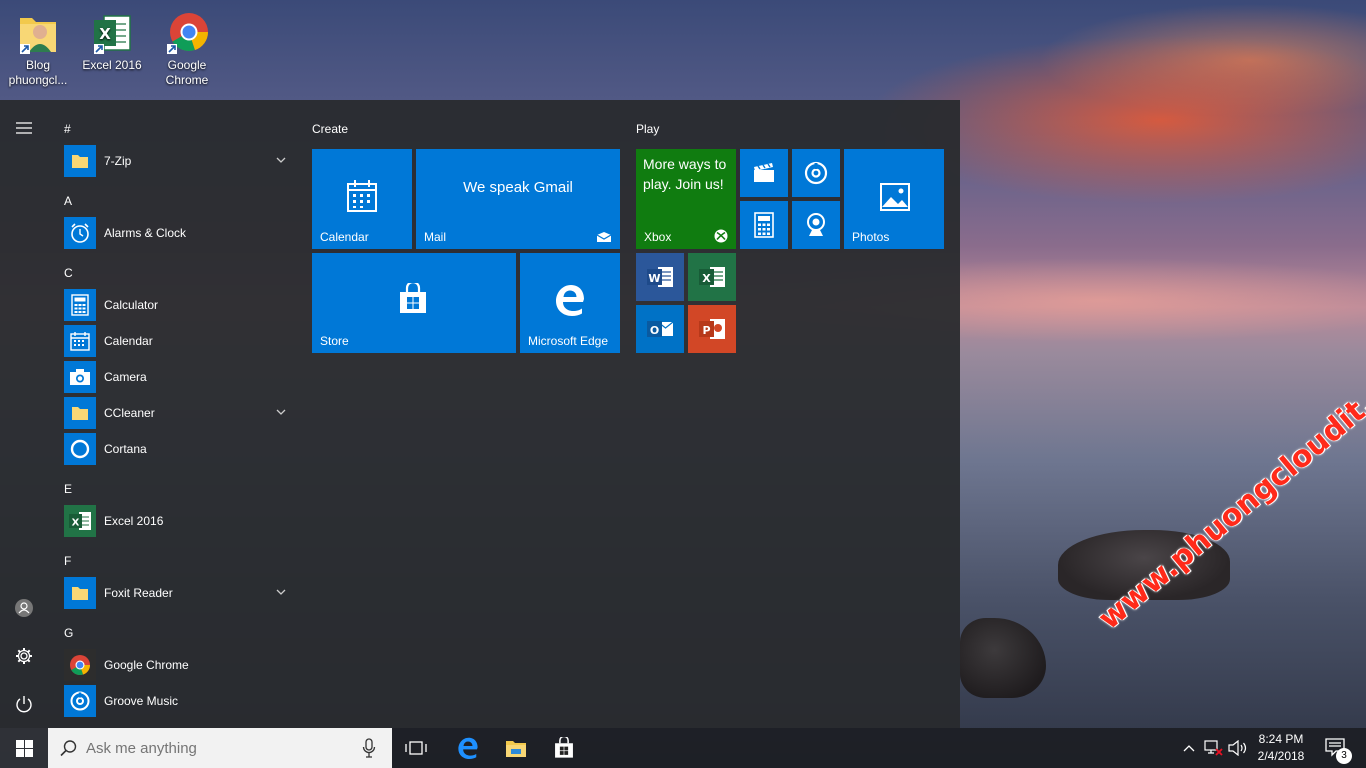 The image size is (1366, 768). I want to click on tile-mail: We speak Gmail Mail, so click(518, 199).